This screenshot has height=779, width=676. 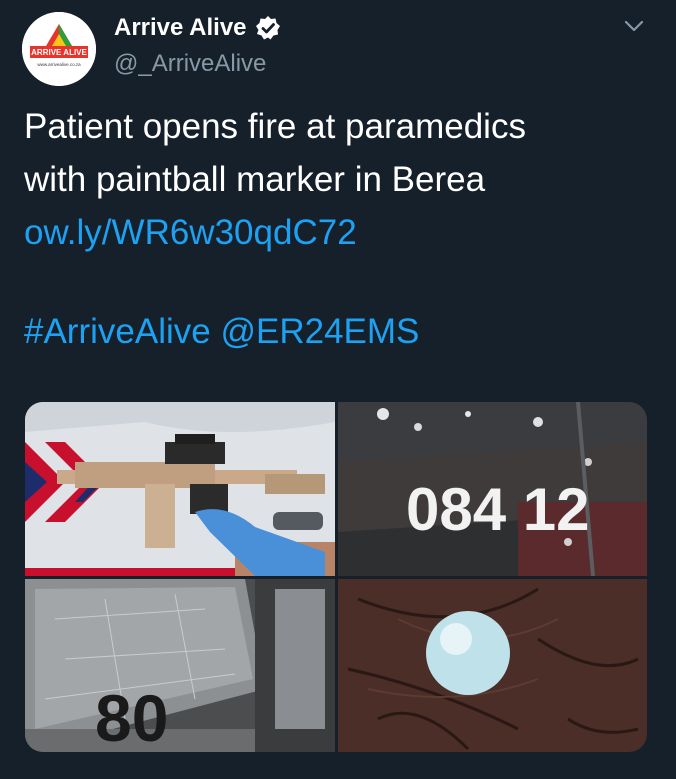 What do you see at coordinates (275, 126) in the screenshot?
I see `tweet-text-line-1: Patient opens fire at paramedics` at bounding box center [275, 126].